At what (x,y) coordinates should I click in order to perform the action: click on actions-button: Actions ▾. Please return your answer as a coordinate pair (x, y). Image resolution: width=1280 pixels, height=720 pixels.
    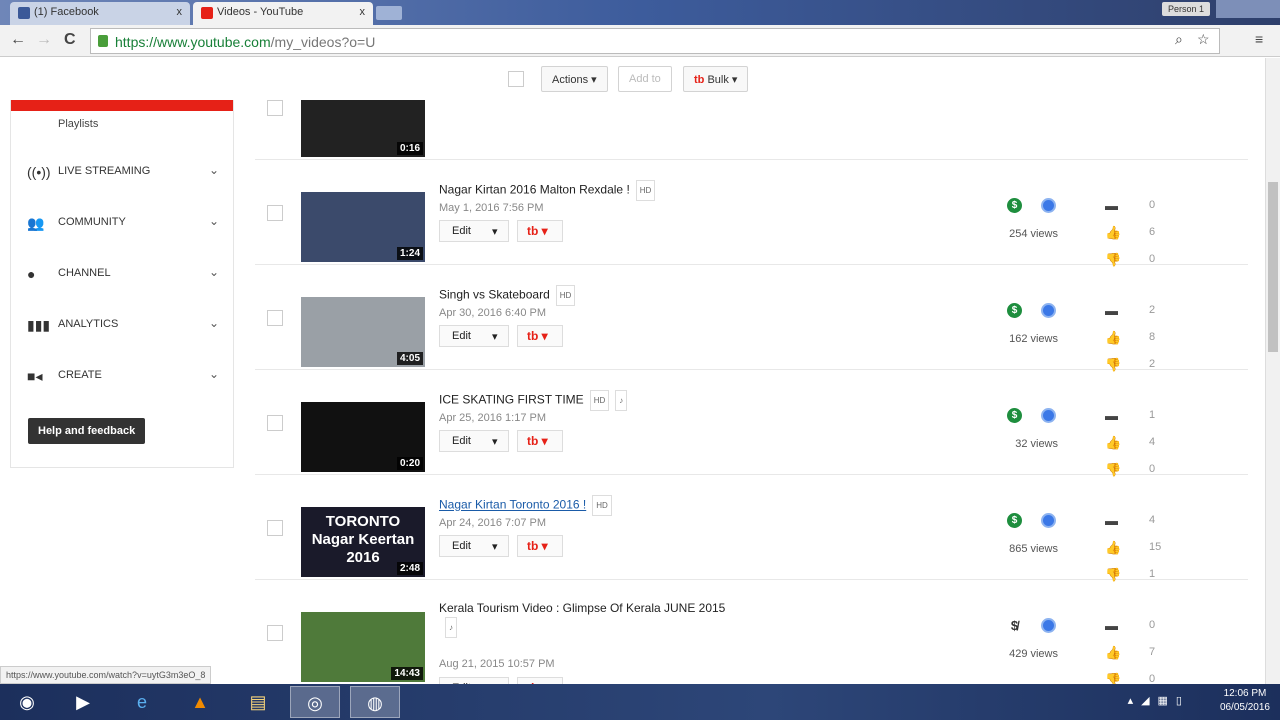
    Looking at the image, I should click on (574, 79).